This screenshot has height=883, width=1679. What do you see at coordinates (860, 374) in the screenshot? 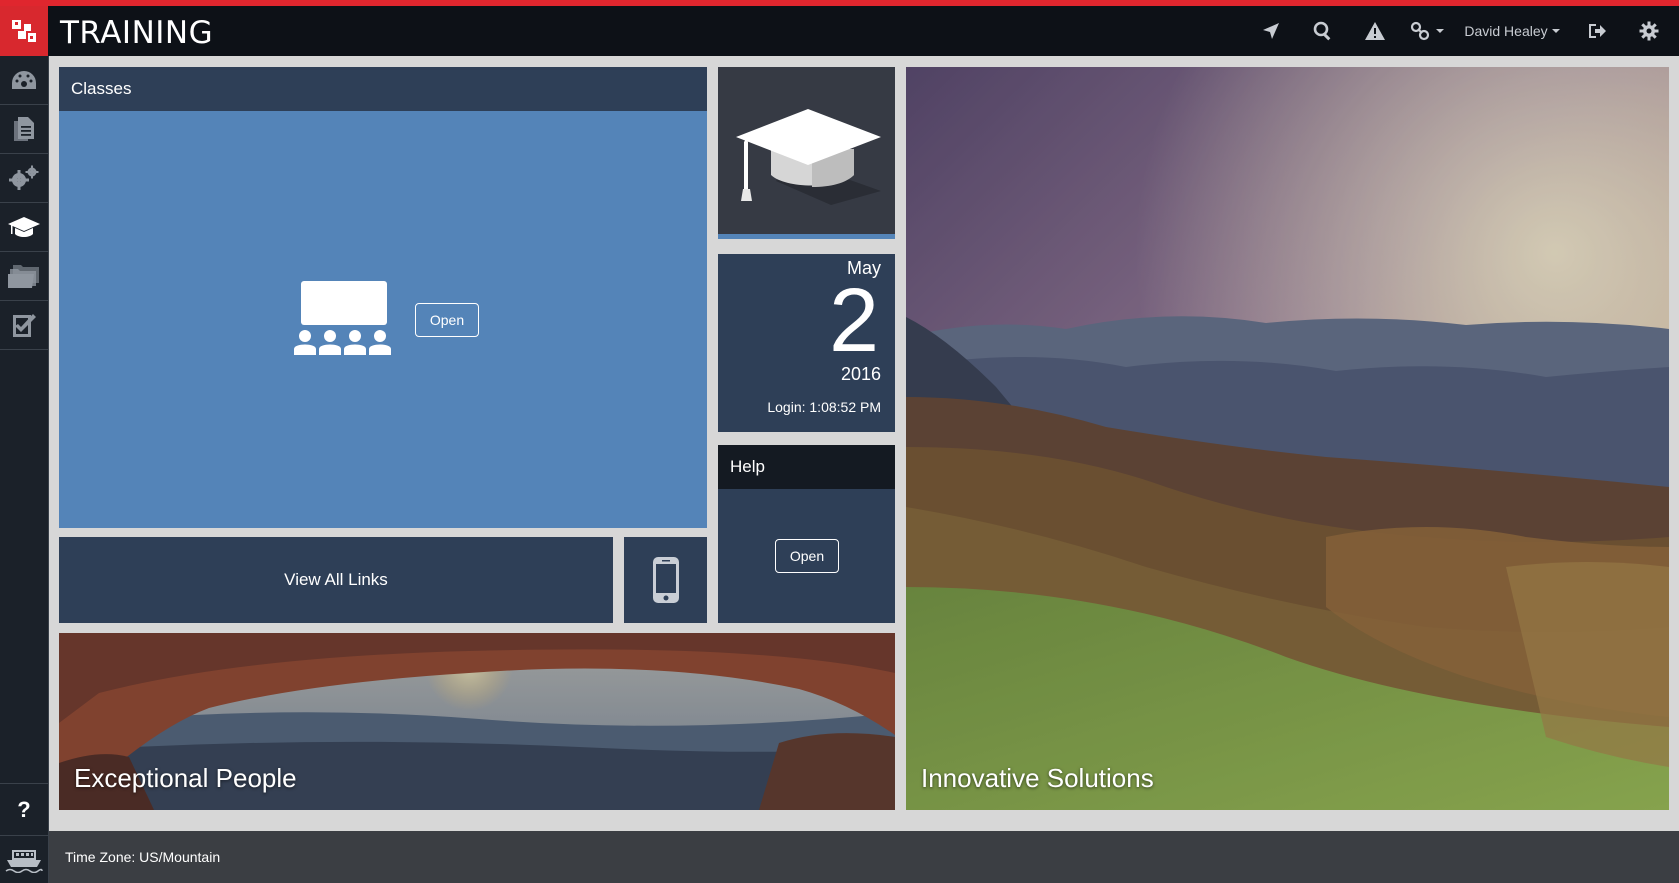
I see `date-year: 2016` at bounding box center [860, 374].